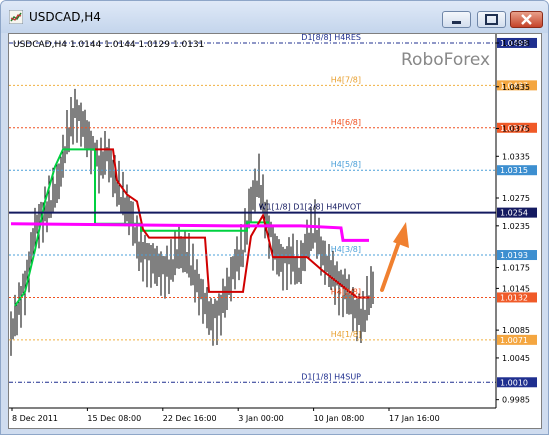 This screenshot has width=549, height=435. Describe the element at coordinates (516, 400) in the screenshot. I see `y-tick-label: 0.9985` at that location.